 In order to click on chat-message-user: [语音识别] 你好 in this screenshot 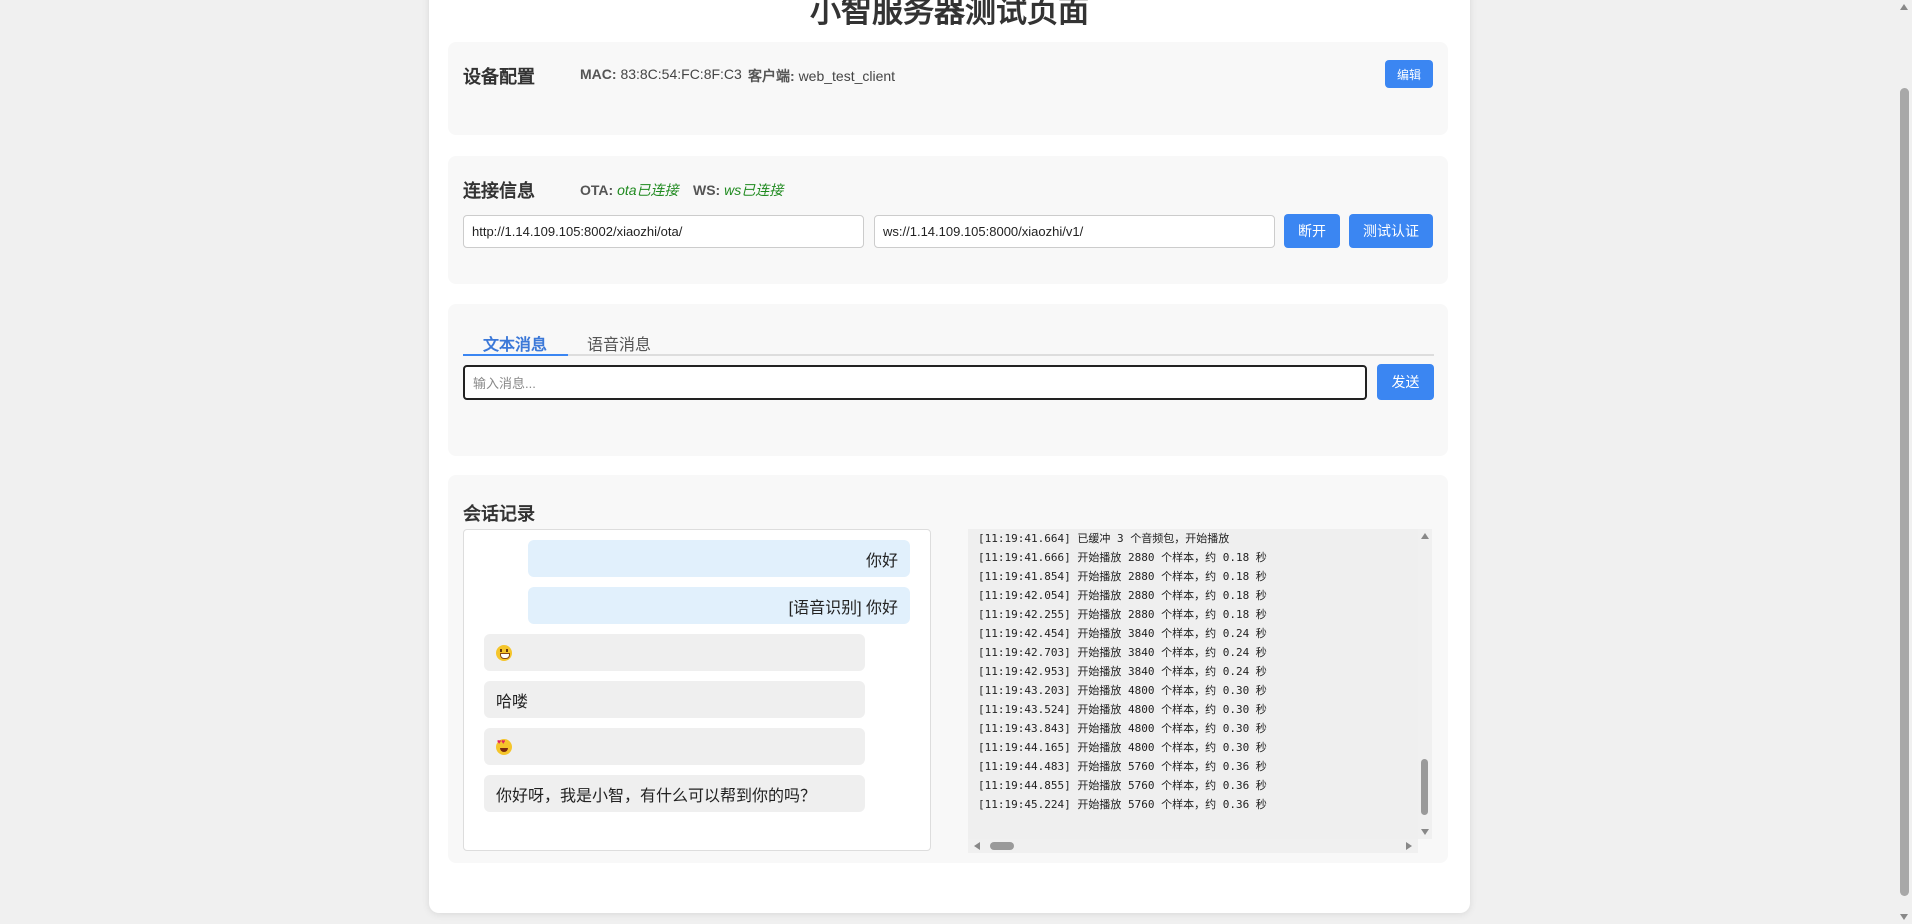, I will do `click(719, 605)`.